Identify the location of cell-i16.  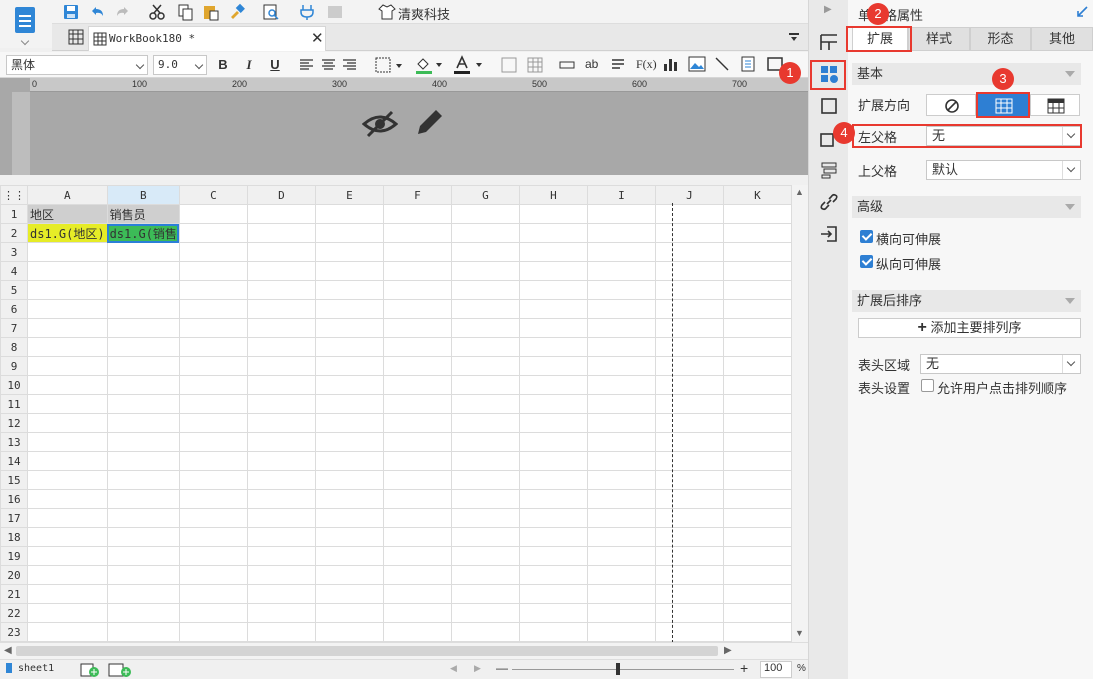
(621, 499).